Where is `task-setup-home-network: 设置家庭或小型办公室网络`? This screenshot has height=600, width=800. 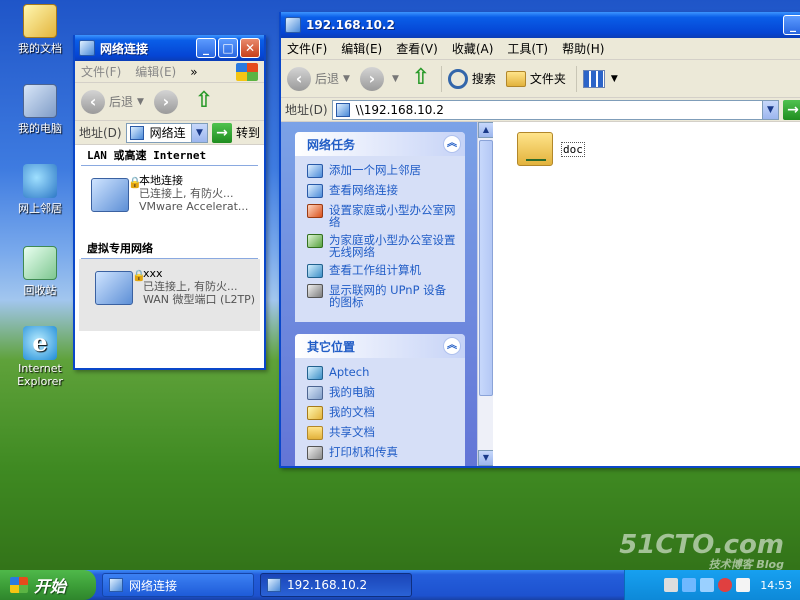
task-setup-home-network: 设置家庭或小型办公室网络 is located at coordinates (382, 216).